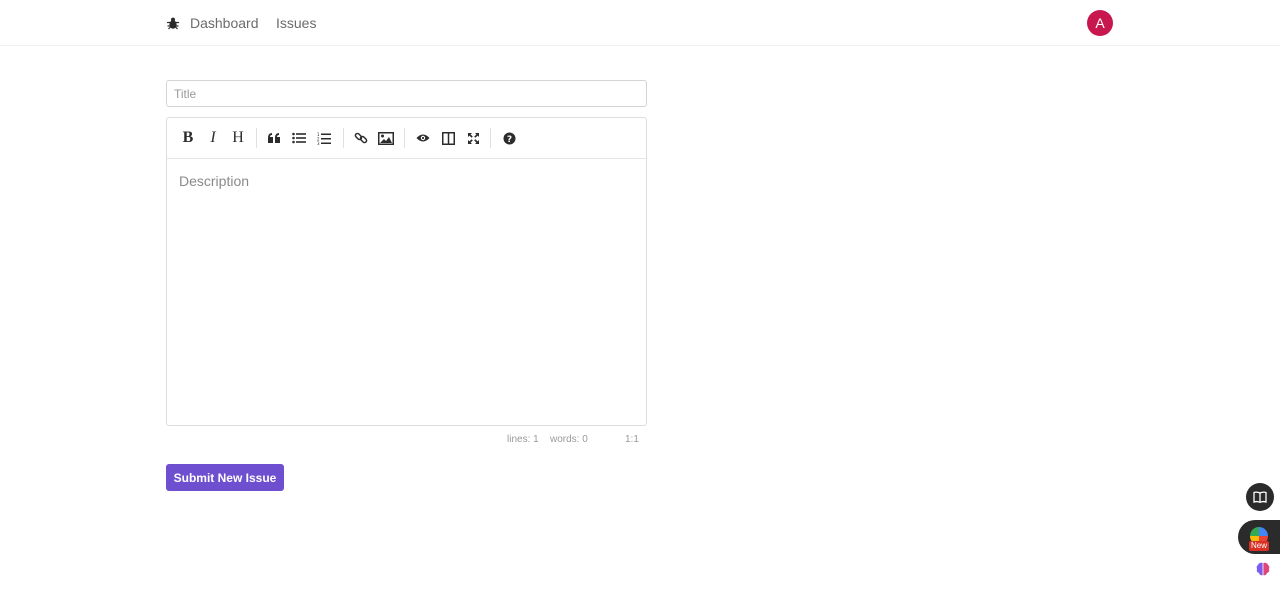 The image size is (1280, 608). What do you see at coordinates (224, 23) in the screenshot?
I see `nav-link-dashboard: Dashboard` at bounding box center [224, 23].